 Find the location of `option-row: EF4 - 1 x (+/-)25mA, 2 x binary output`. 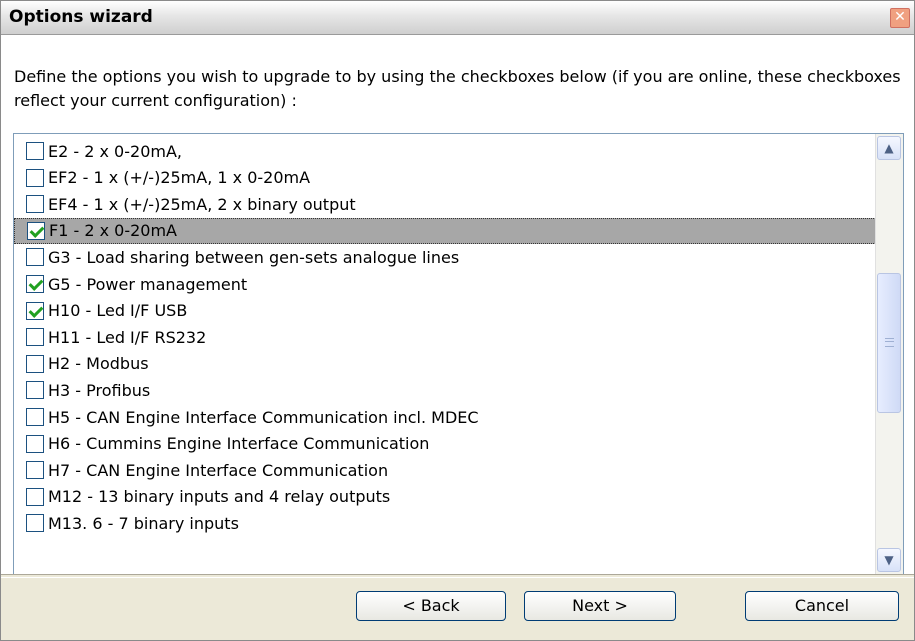

option-row: EF4 - 1 x (+/-)25mA, 2 x binary output is located at coordinates (445, 204).